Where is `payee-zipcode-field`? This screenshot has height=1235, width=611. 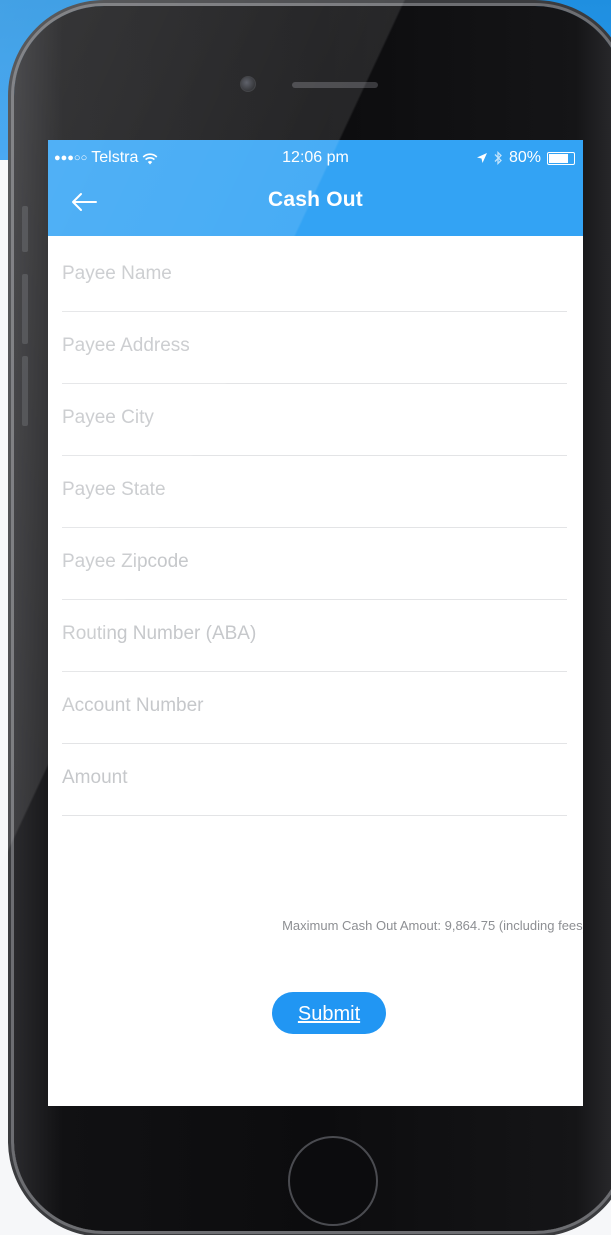
payee-zipcode-field is located at coordinates (314, 564).